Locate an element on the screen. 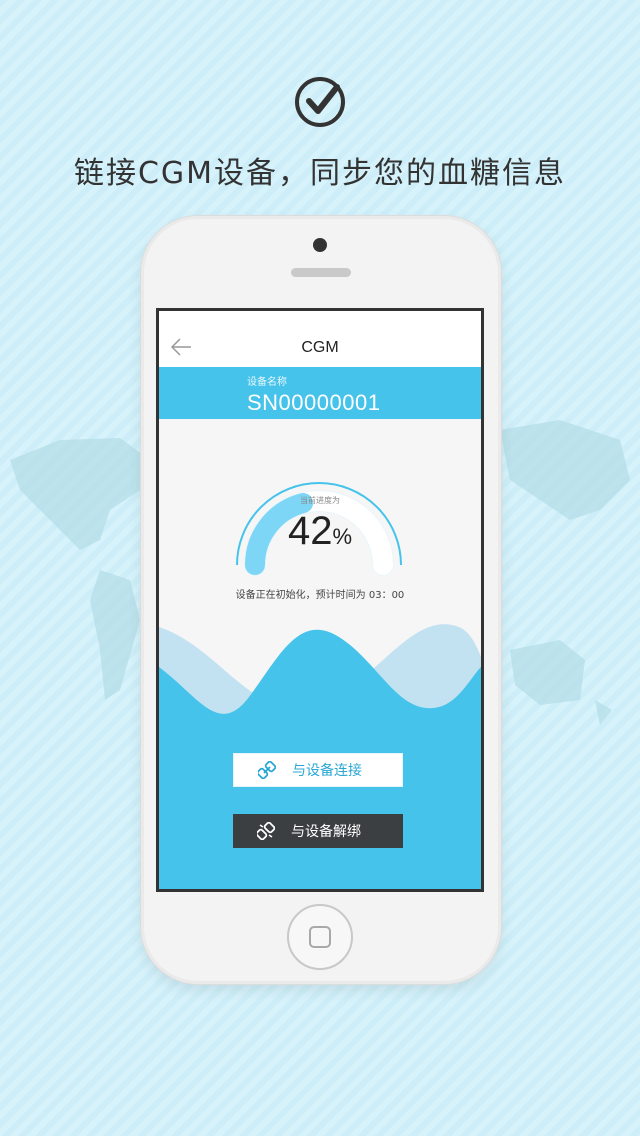  phone-camera is located at coordinates (320, 245).